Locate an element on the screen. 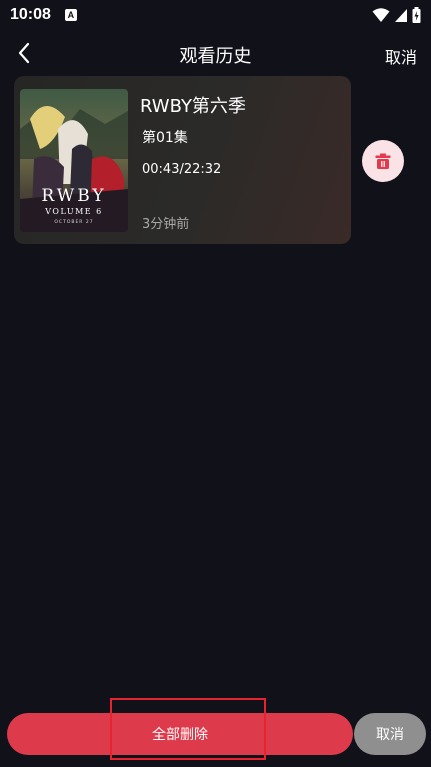 The image size is (431, 767). battery-icon is located at coordinates (416, 15).